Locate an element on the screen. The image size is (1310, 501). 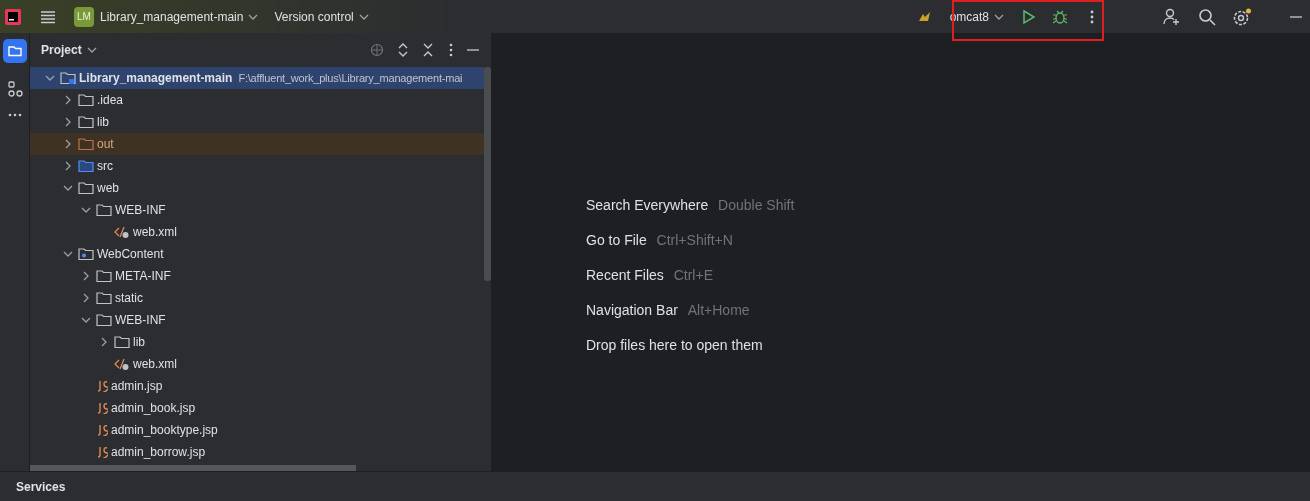
project-badge: LM is located at coordinates (84, 16).